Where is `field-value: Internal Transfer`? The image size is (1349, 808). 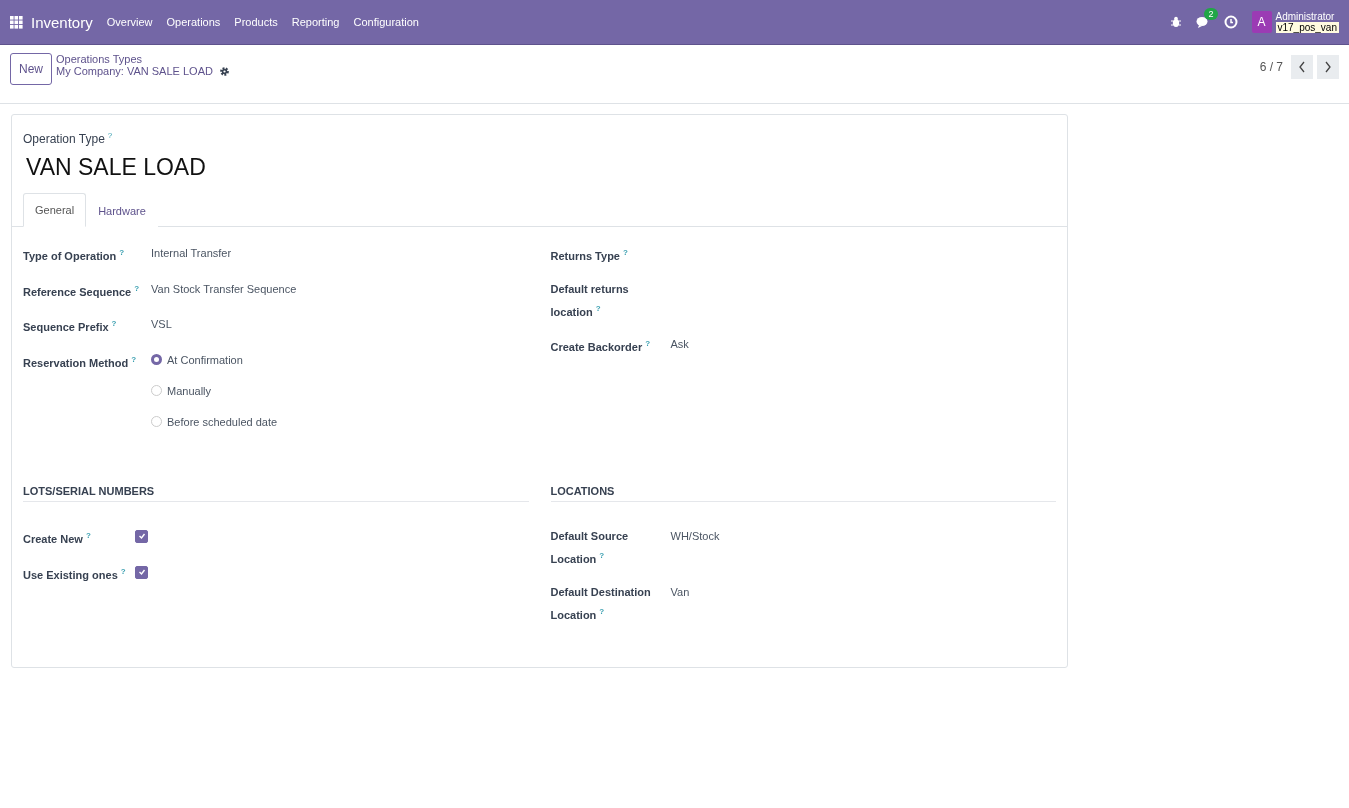 field-value: Internal Transfer is located at coordinates (192, 253).